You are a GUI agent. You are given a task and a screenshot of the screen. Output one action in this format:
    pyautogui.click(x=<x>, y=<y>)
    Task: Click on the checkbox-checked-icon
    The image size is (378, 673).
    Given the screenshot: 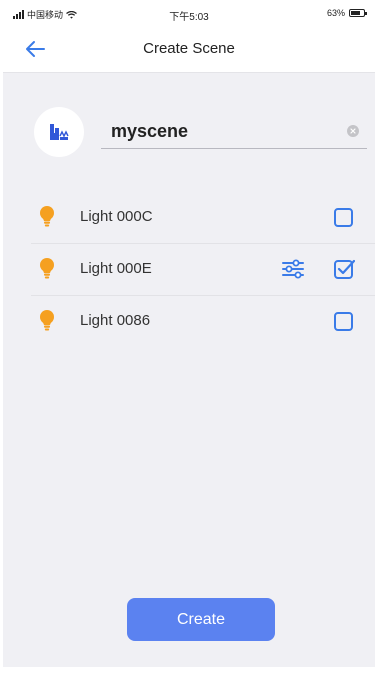 What is the action you would take?
    pyautogui.click(x=344, y=269)
    